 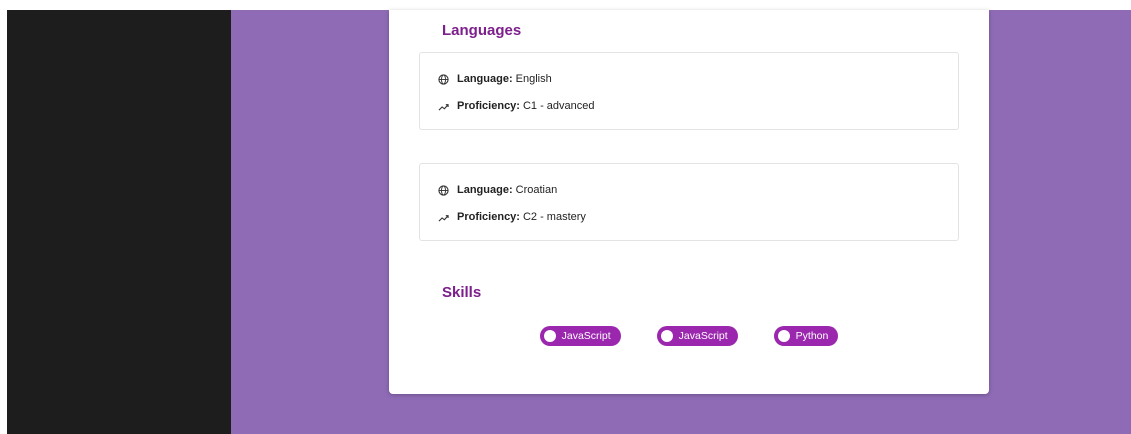 What do you see at coordinates (554, 217) in the screenshot?
I see `proficiency-value: C2 - mastery` at bounding box center [554, 217].